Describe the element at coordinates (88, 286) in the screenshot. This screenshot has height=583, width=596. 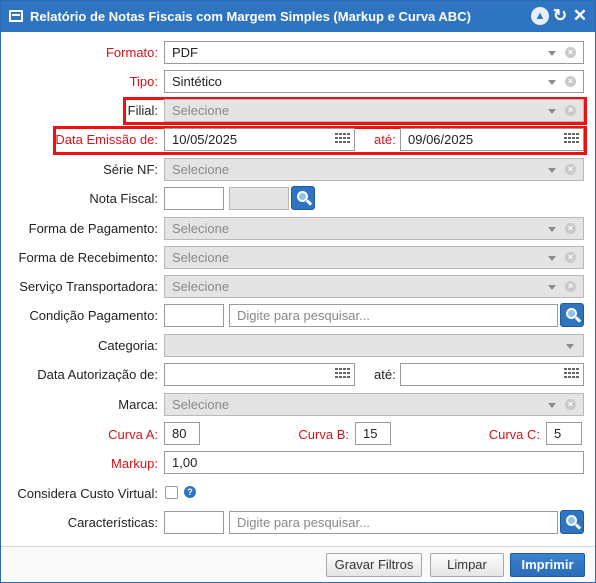
I see `servico-transportadora-label: Serviço Transportadora:` at that location.